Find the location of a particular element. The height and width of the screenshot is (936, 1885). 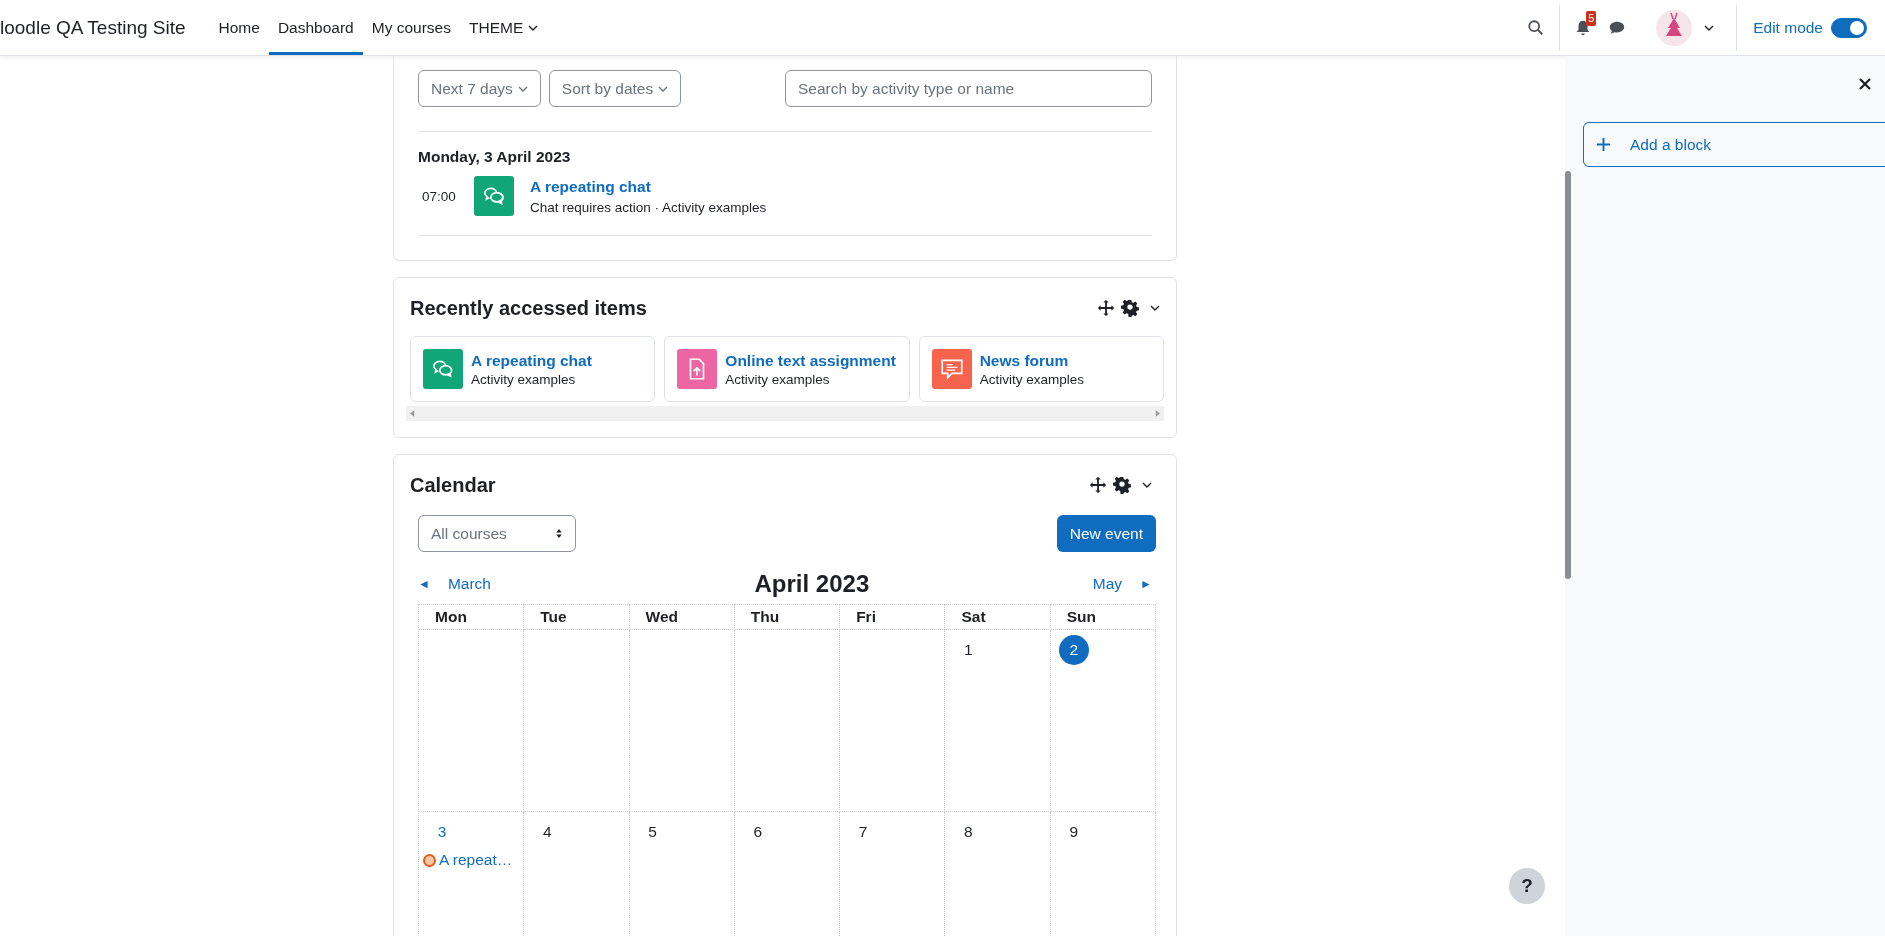

recent-item-card: A repeating chat Activity examples is located at coordinates (533, 369).